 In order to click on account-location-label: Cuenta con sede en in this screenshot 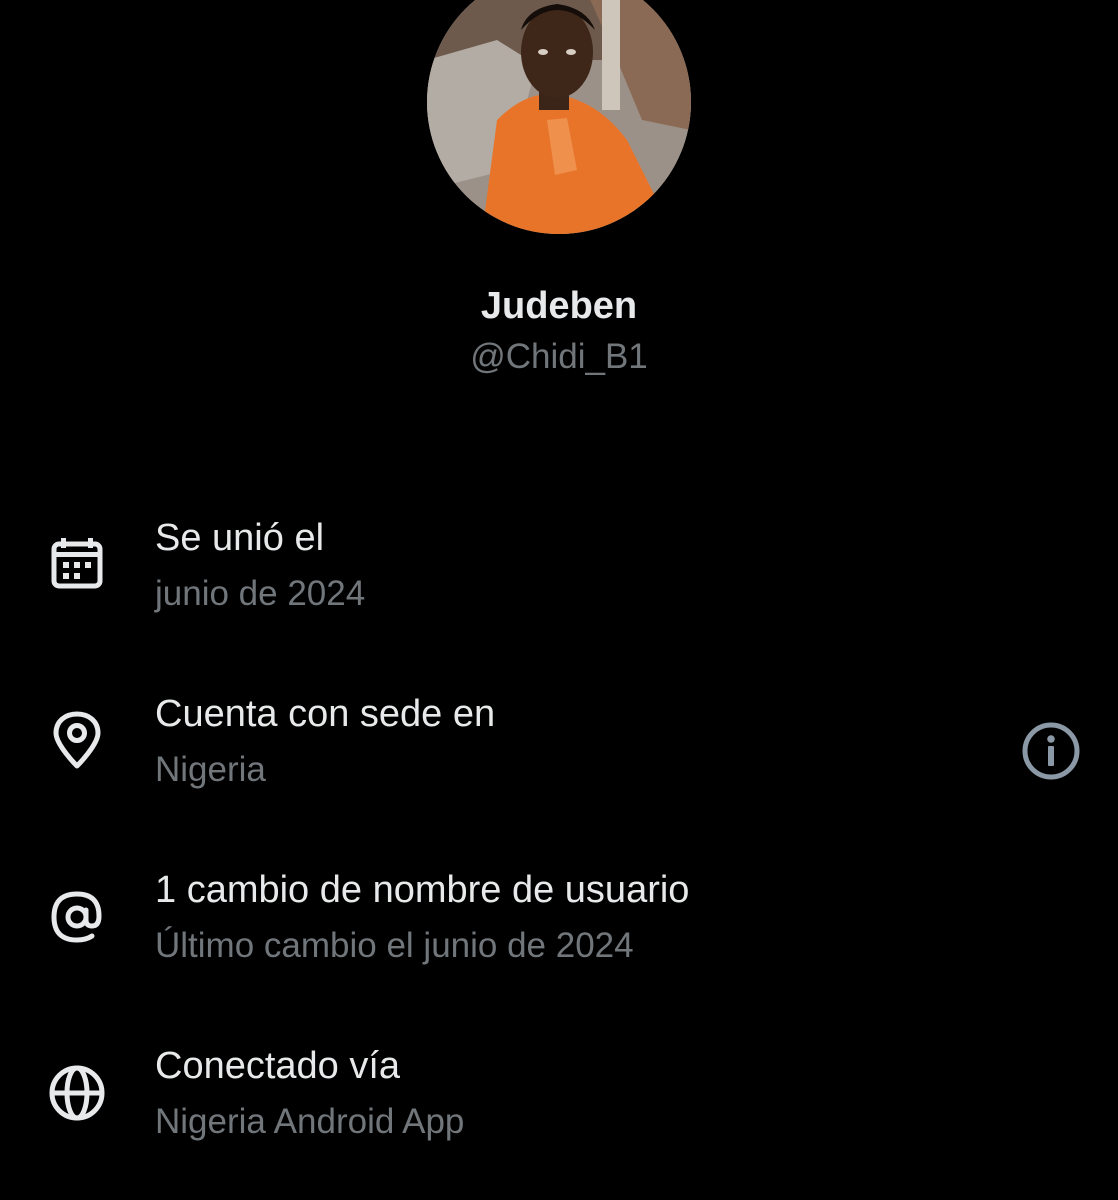, I will do `click(325, 714)`.